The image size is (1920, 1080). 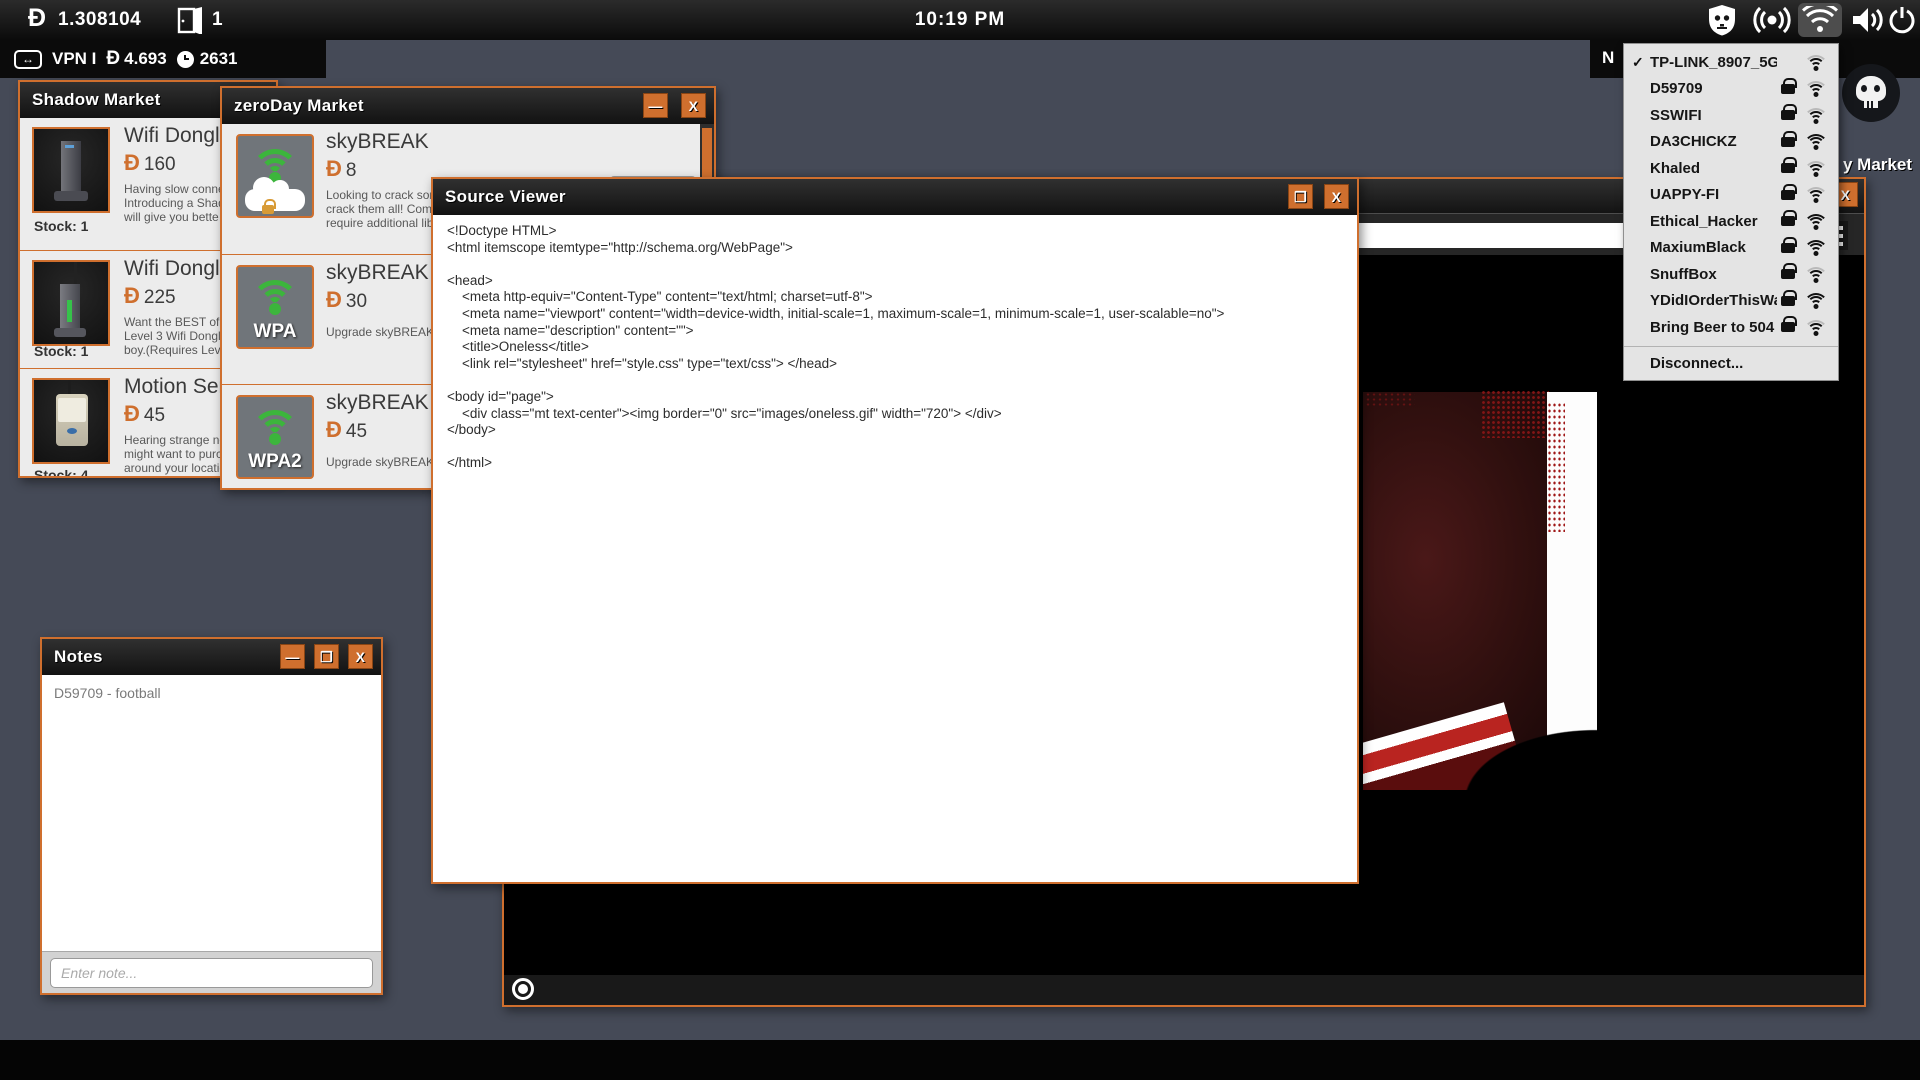 I want to click on network-name: SSWIFI, so click(x=1676, y=115).